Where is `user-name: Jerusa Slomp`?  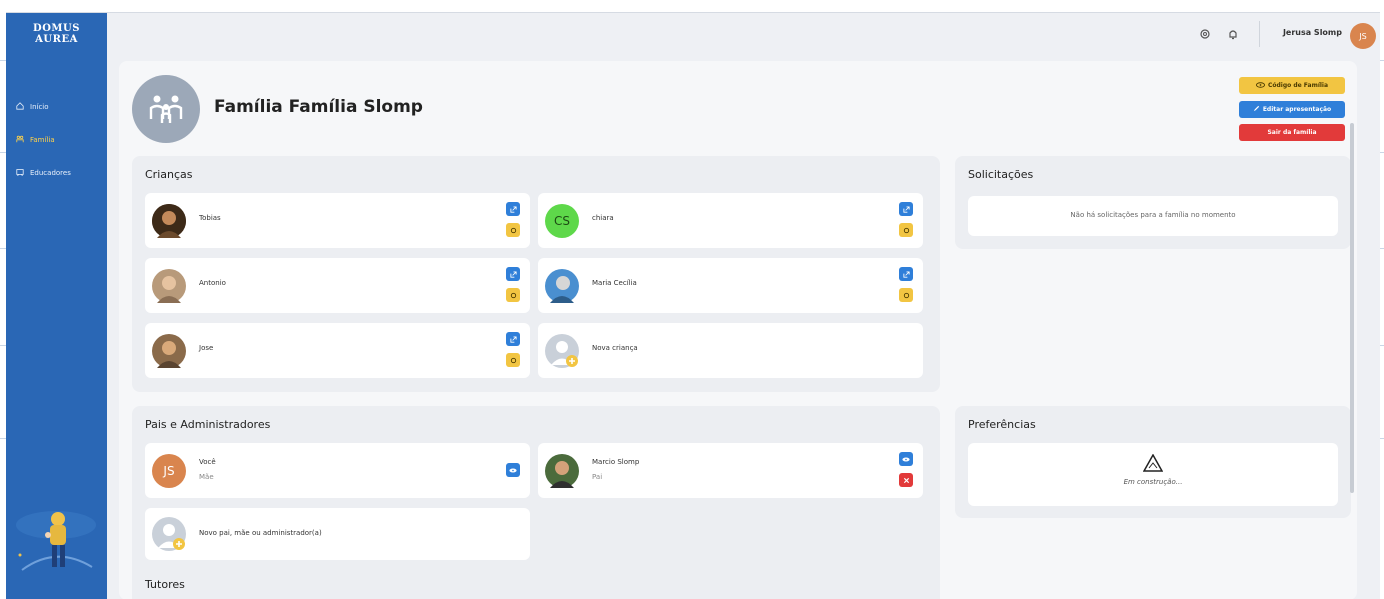
user-name: Jerusa Slomp is located at coordinates (1312, 32).